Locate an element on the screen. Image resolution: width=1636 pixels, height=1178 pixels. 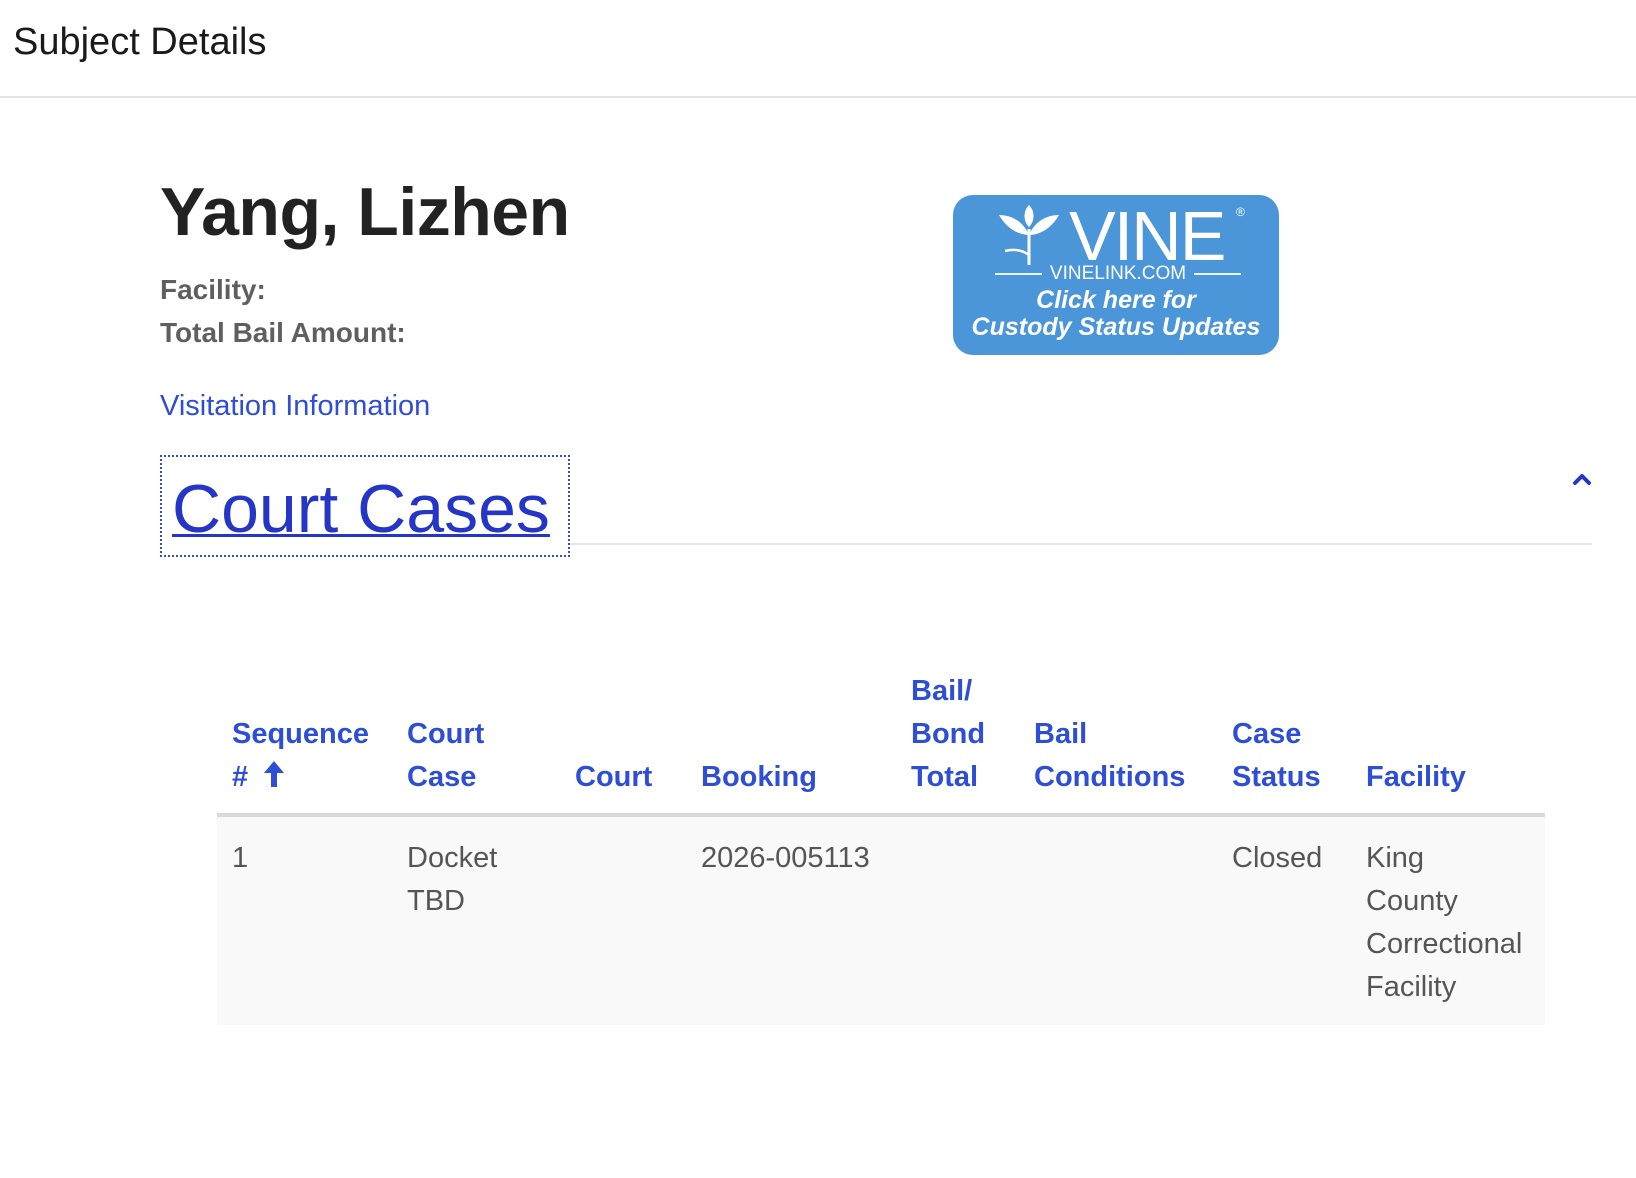
column-header-facility: Facility is located at coordinates (1448, 743).